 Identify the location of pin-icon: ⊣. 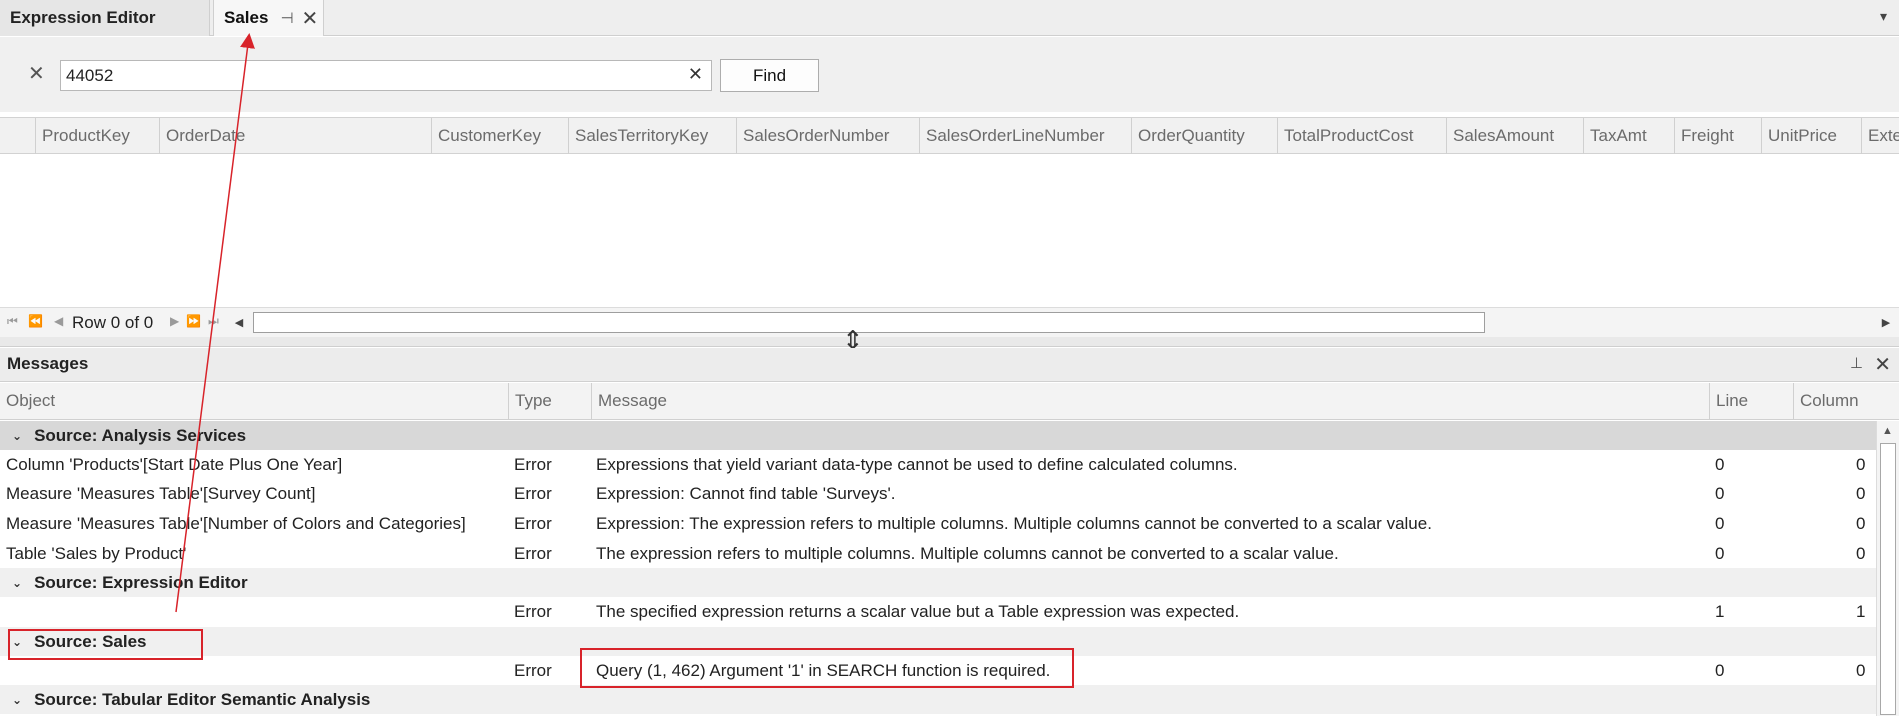
(286, 18).